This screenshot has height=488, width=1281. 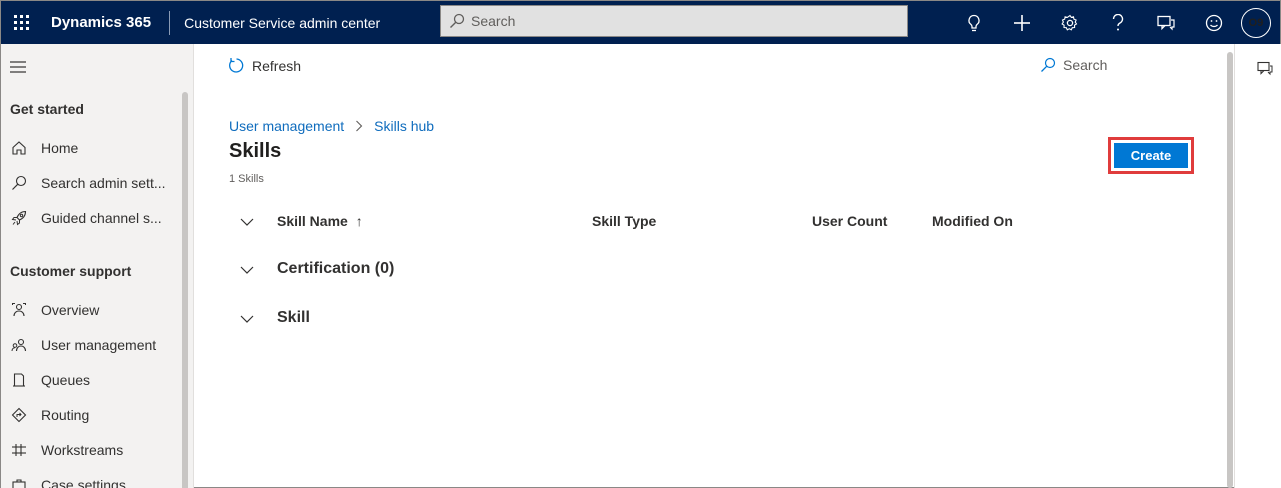 I want to click on record-count: 1 Skills, so click(x=246, y=179).